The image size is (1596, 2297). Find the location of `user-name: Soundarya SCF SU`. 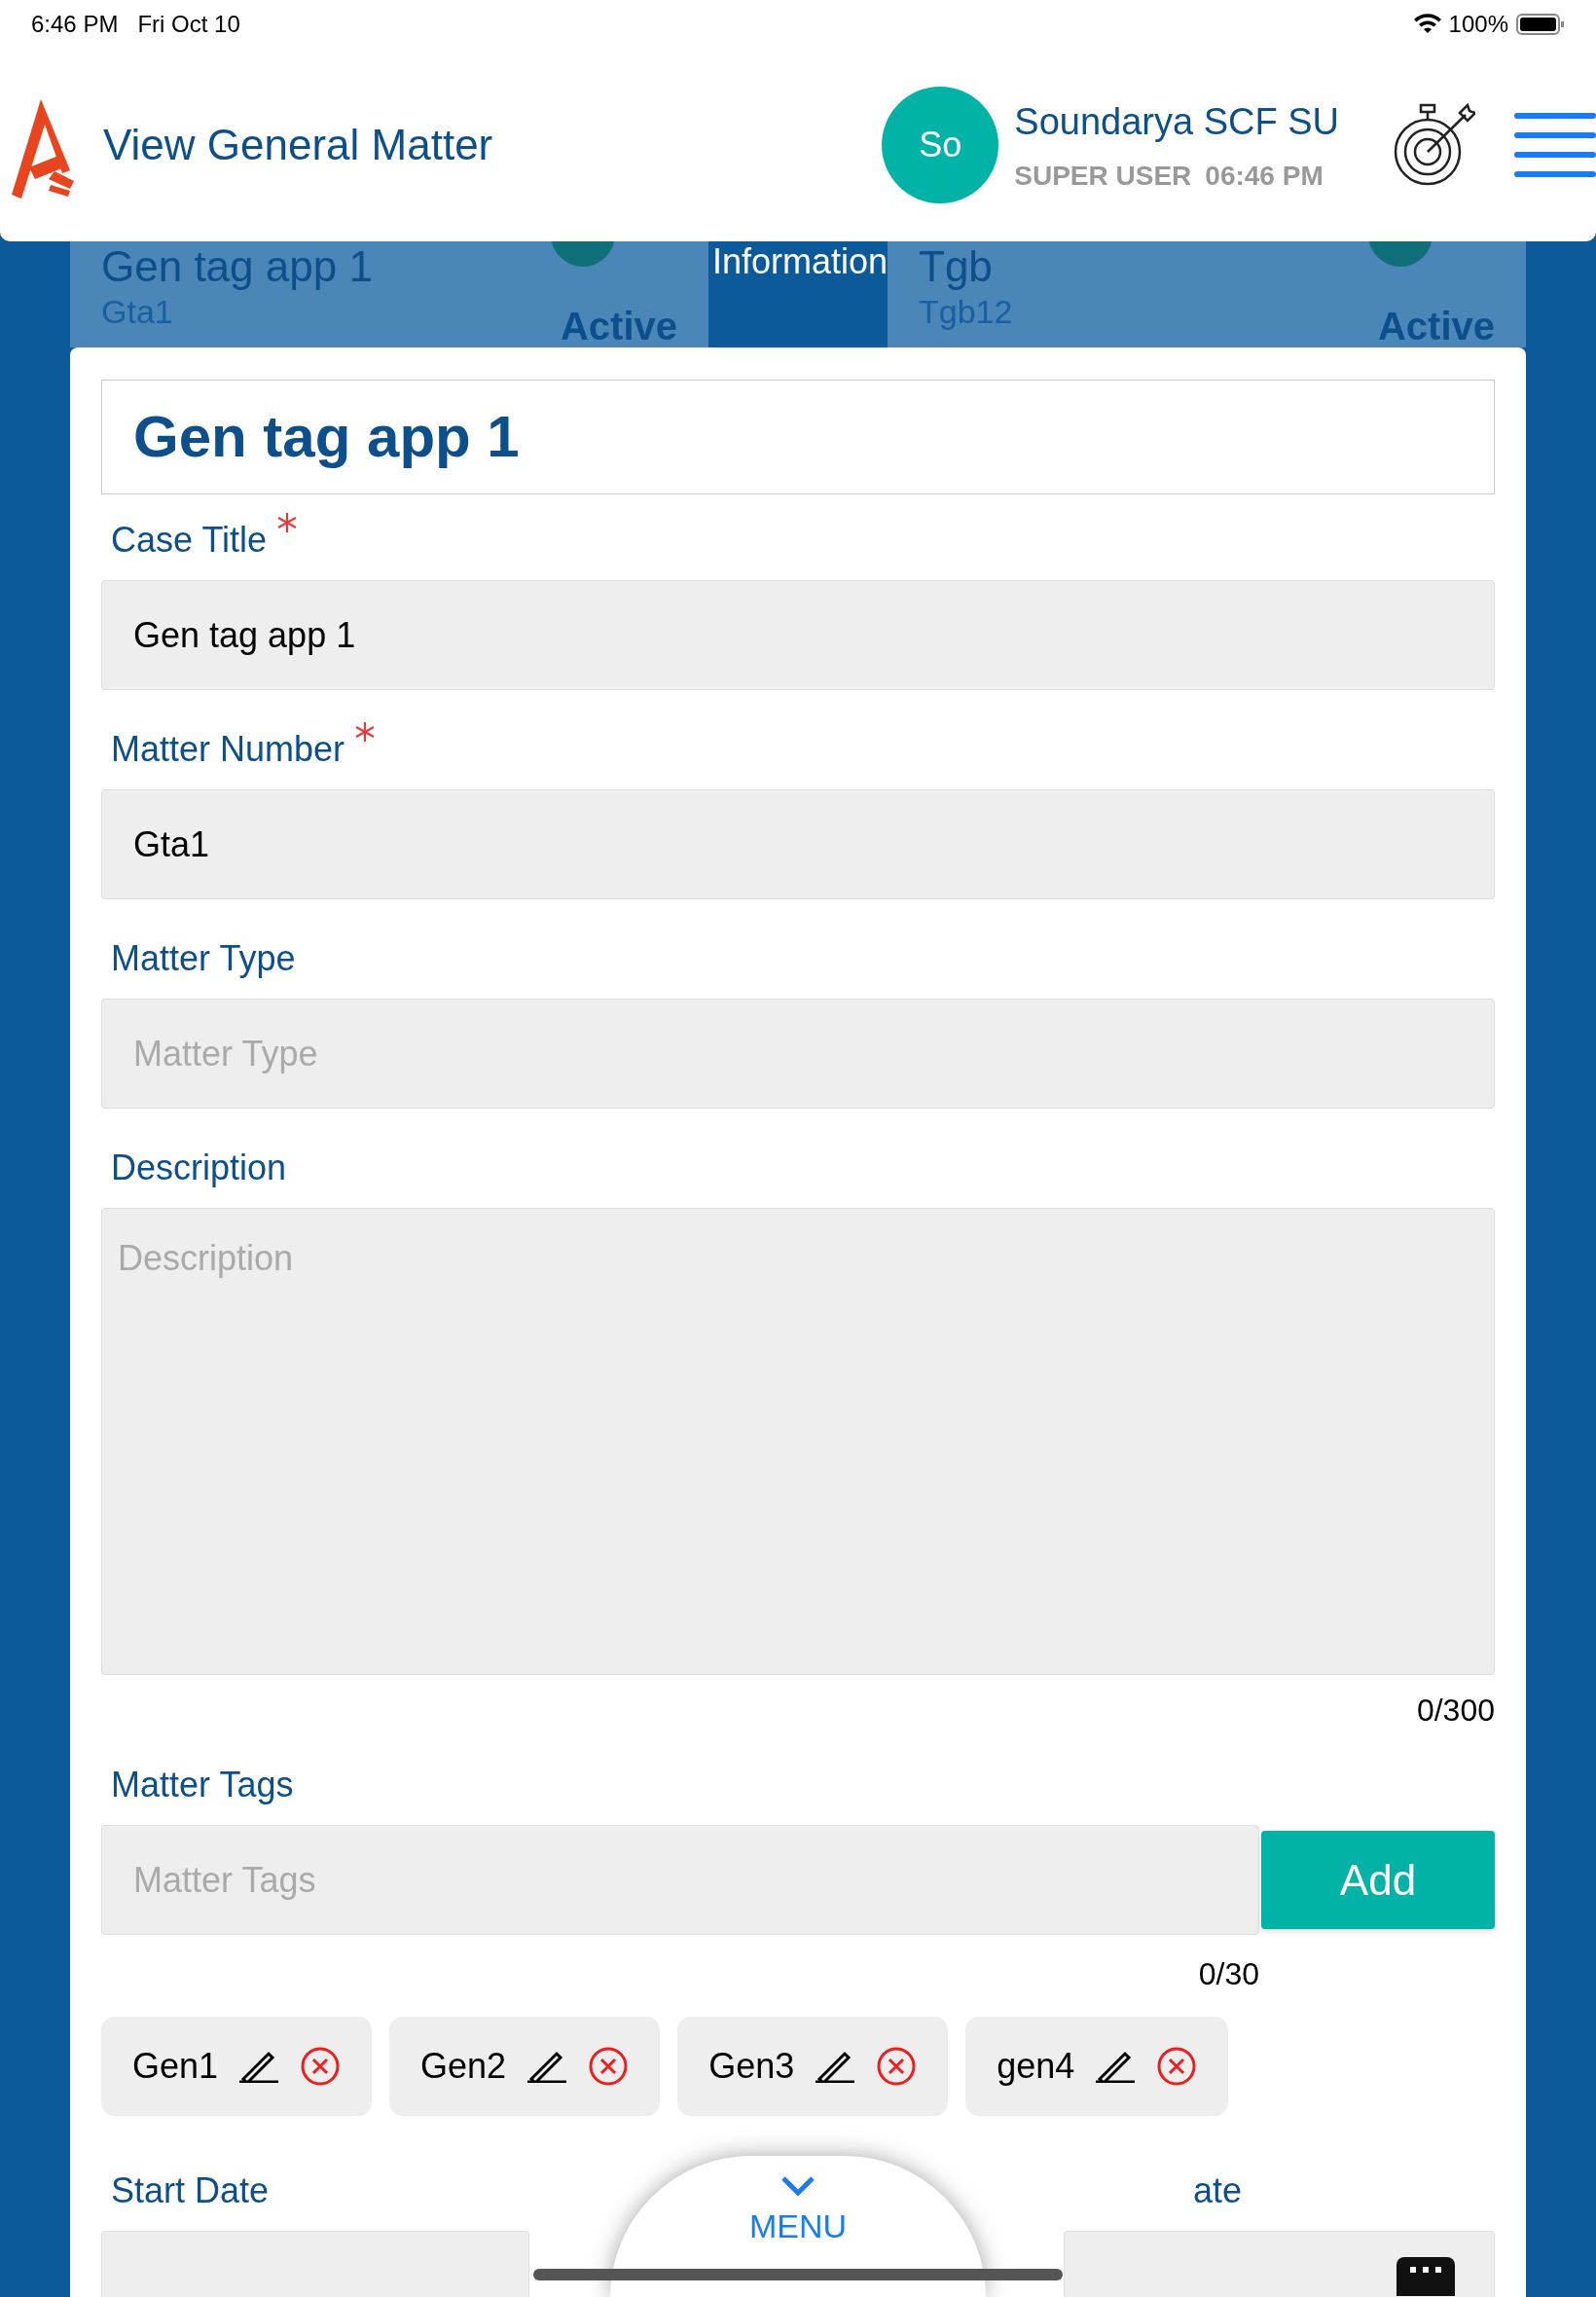

user-name: Soundarya SCF SU is located at coordinates (1176, 121).